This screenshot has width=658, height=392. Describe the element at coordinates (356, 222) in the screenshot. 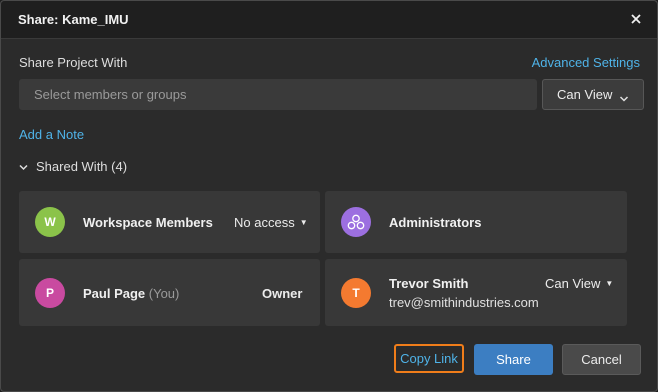

I see `group-icon` at that location.